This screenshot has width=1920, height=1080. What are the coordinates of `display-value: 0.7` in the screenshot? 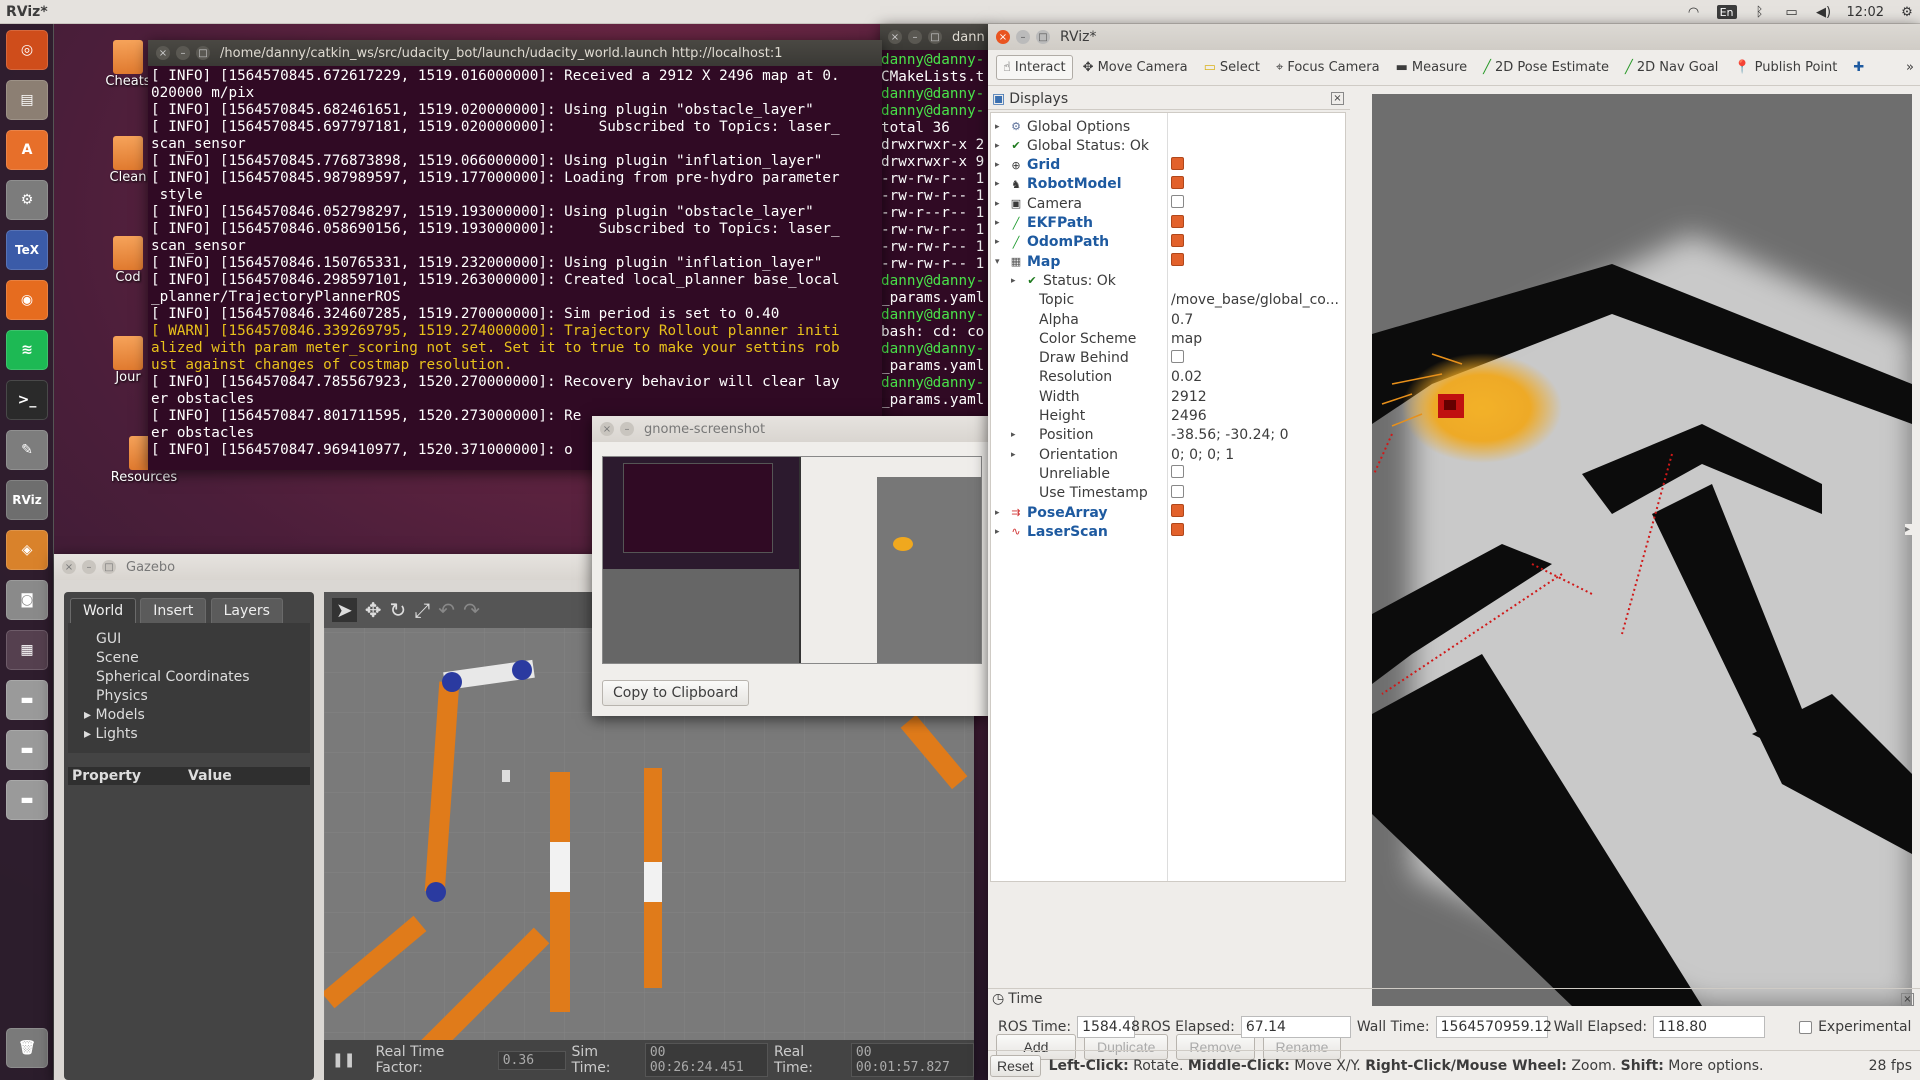 It's located at (1257, 320).